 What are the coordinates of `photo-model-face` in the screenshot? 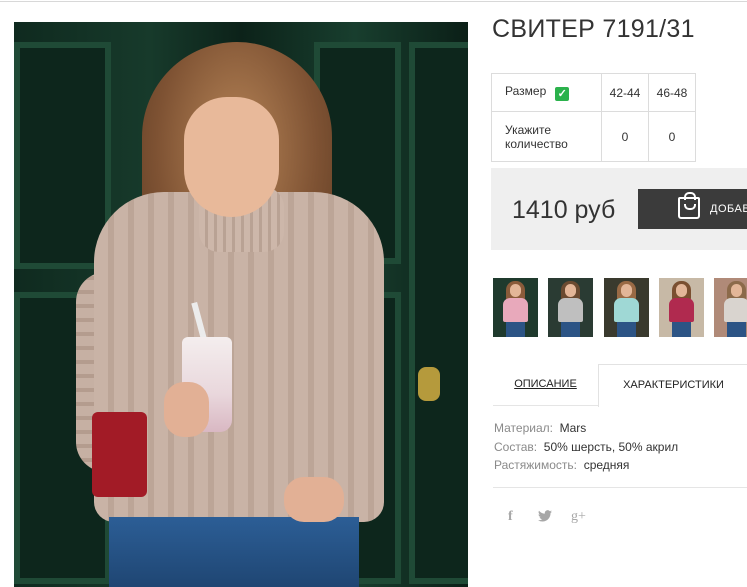 It's located at (231, 157).